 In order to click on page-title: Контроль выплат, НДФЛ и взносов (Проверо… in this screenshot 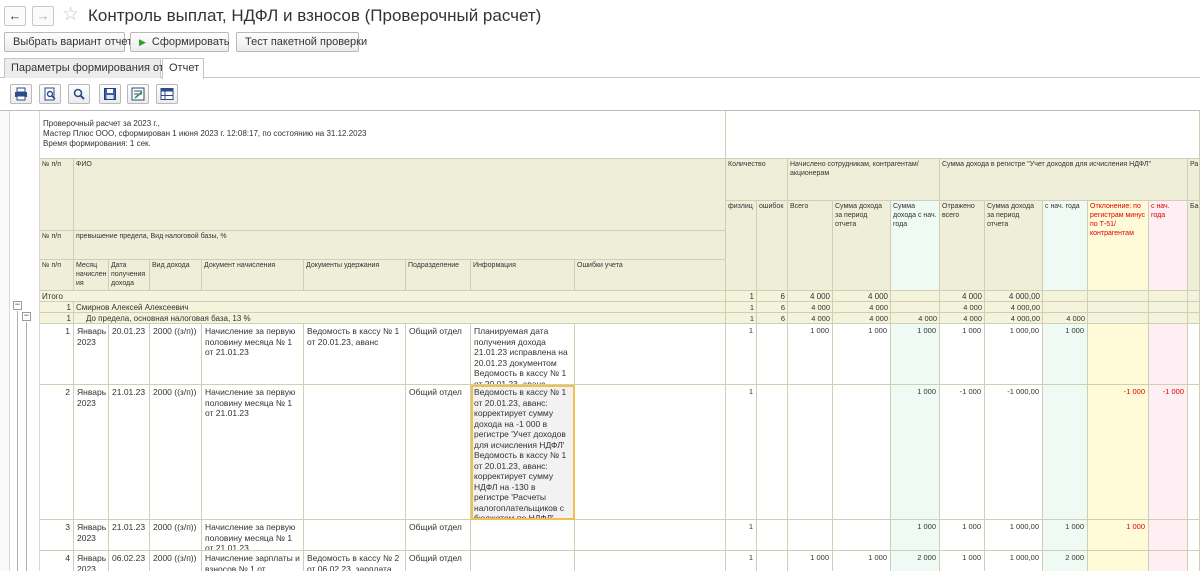, I will do `click(315, 15)`.